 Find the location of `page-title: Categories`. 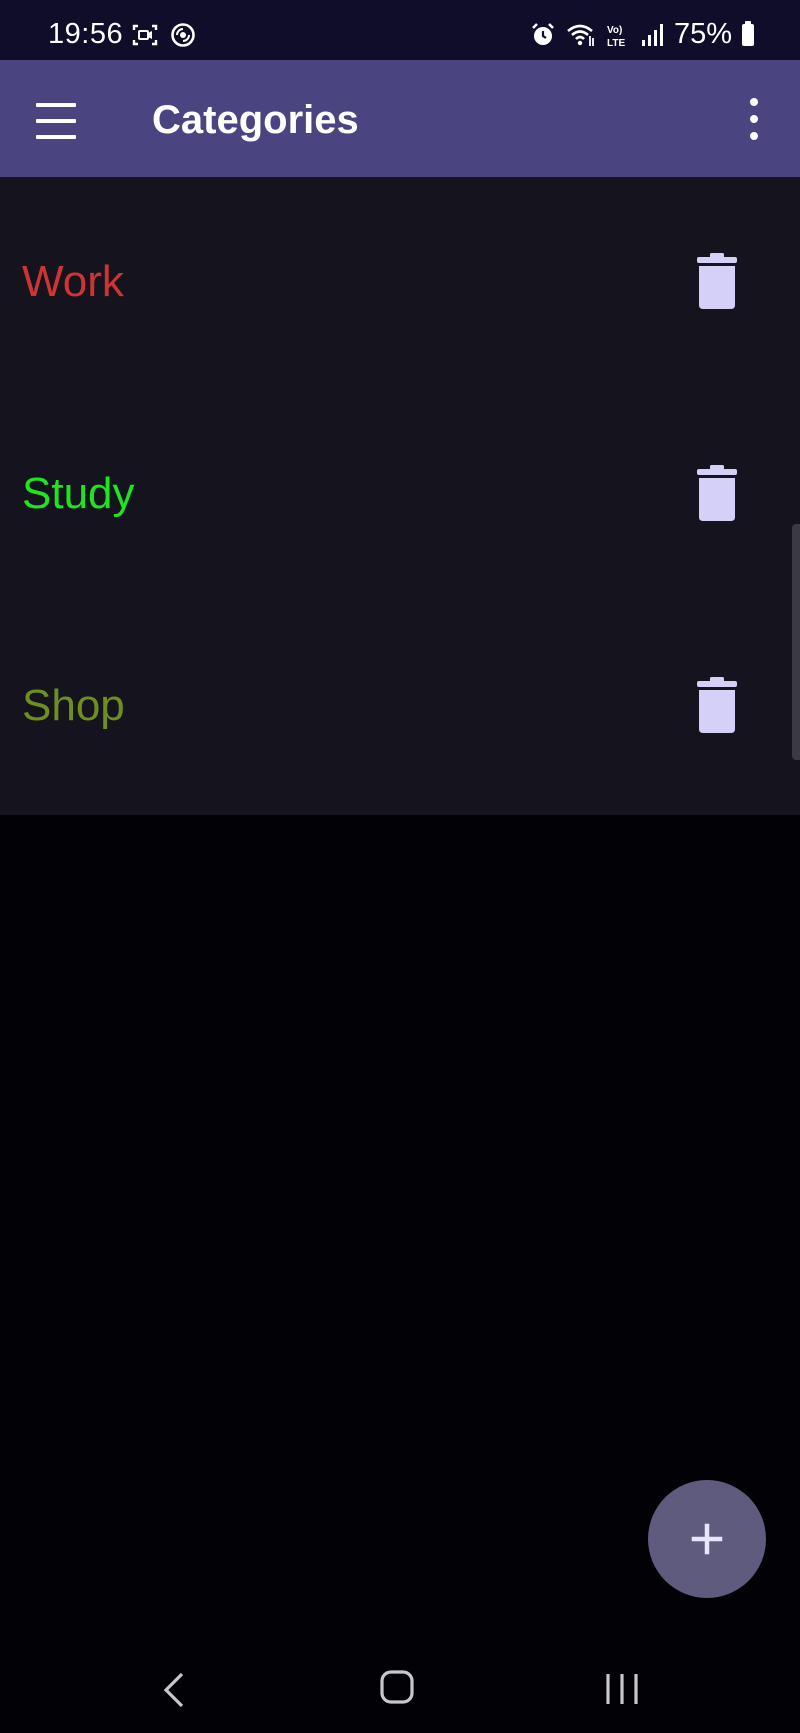

page-title: Categories is located at coordinates (255, 120).